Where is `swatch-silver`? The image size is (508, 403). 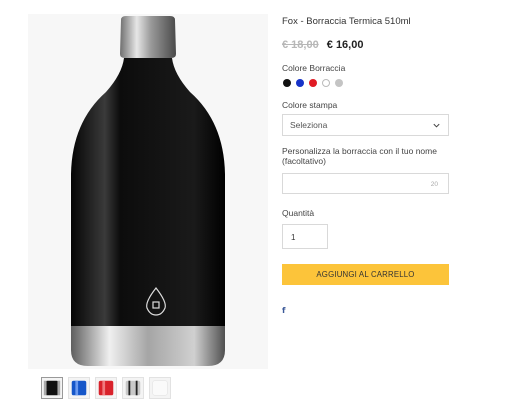 swatch-silver is located at coordinates (339, 83).